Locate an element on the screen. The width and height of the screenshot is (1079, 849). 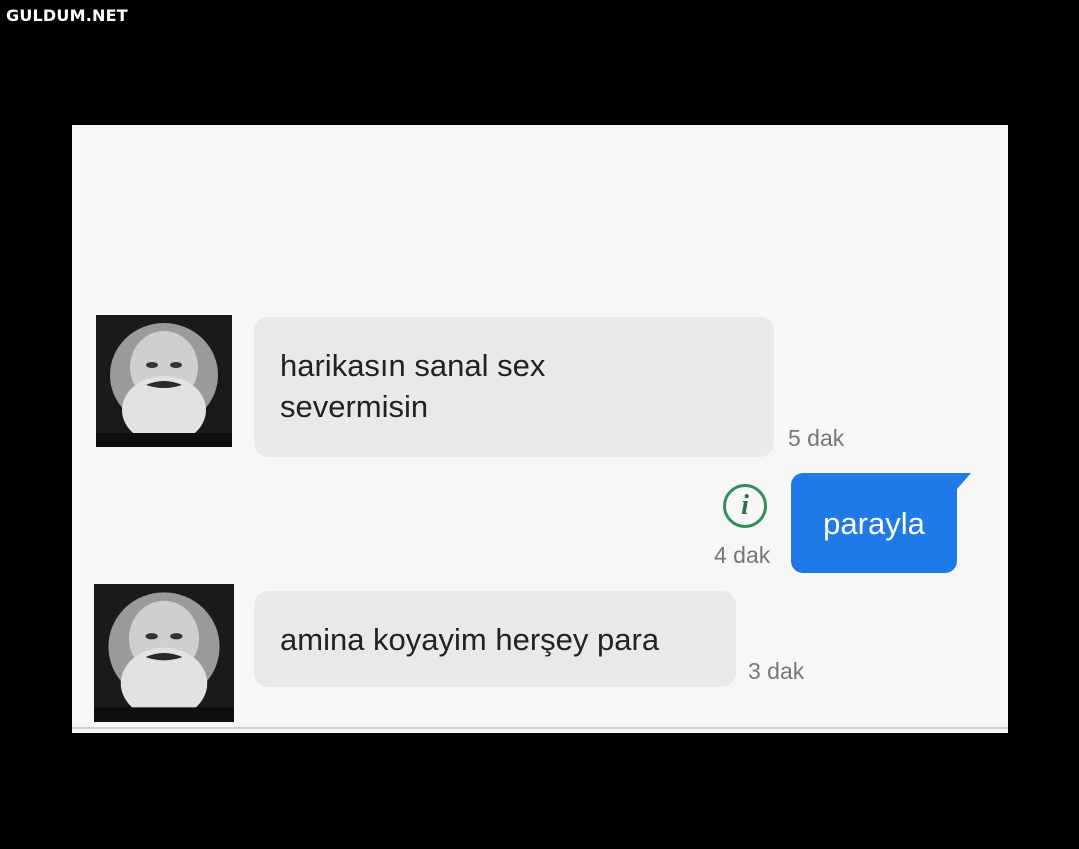
message-text: amina koyayim herşey para is located at coordinates (470, 639).